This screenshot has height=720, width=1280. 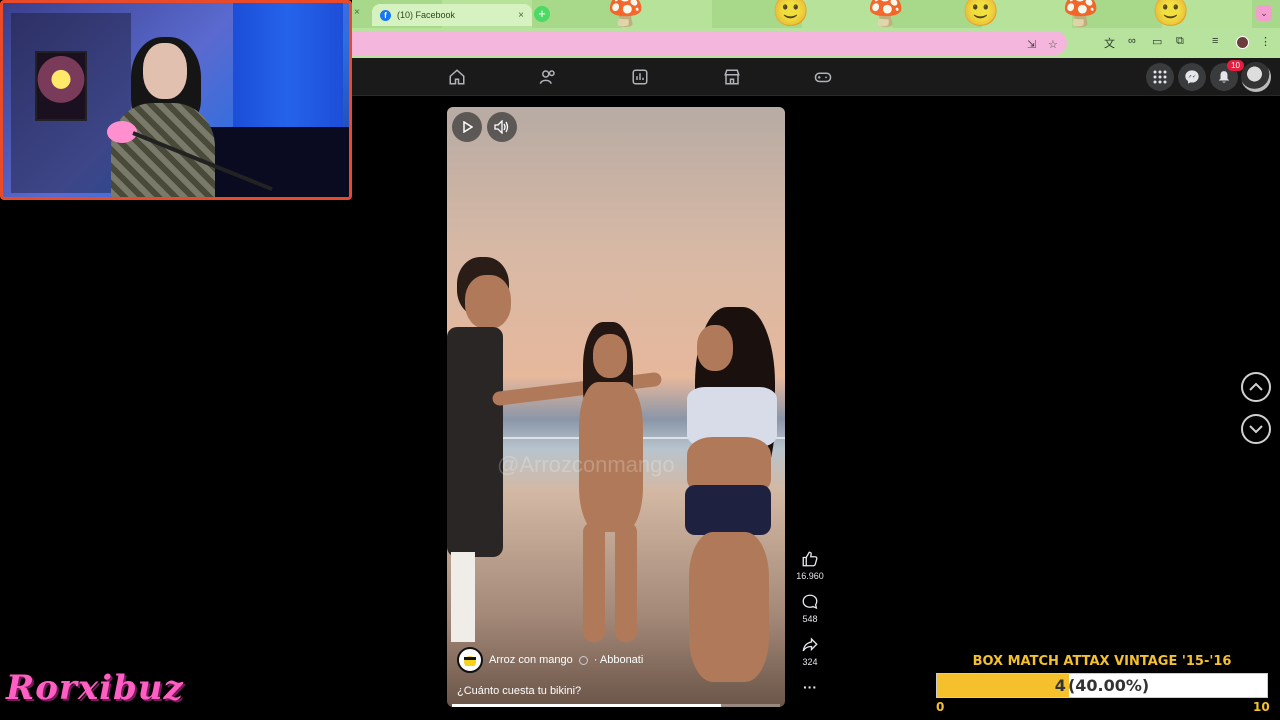 I want to click on thumbs-up-icon, so click(x=810, y=559).